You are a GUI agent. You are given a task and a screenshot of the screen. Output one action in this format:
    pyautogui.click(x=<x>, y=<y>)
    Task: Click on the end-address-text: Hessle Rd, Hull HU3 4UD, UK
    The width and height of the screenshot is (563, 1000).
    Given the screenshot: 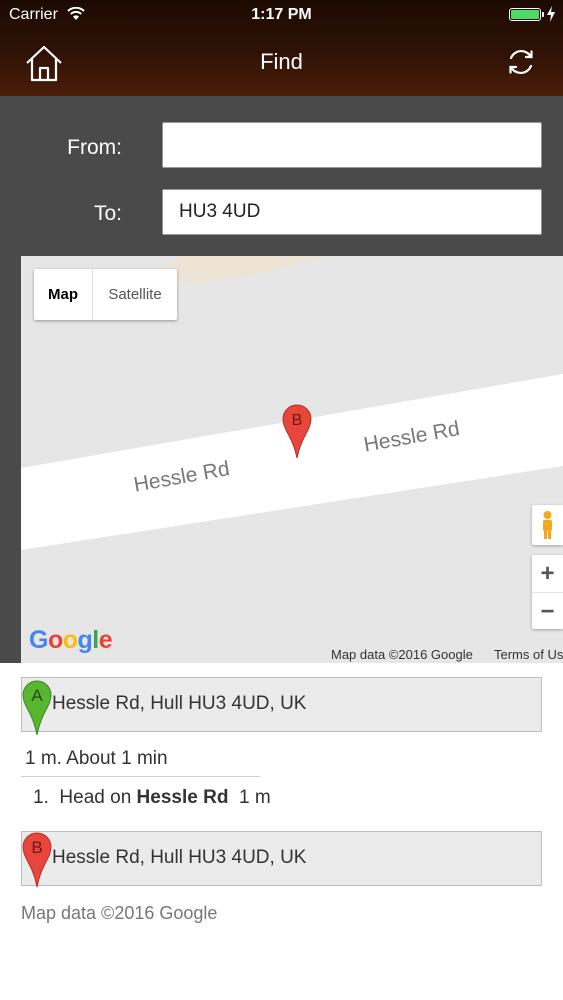 What is the action you would take?
    pyautogui.click(x=179, y=857)
    